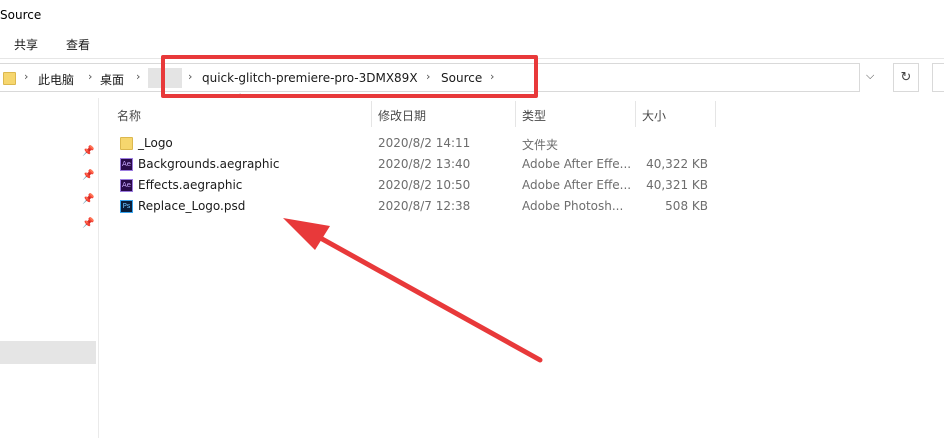 The height and width of the screenshot is (438, 944). Describe the element at coordinates (424, 185) in the screenshot. I see `file-date: 2020/8/2 10:50` at that location.